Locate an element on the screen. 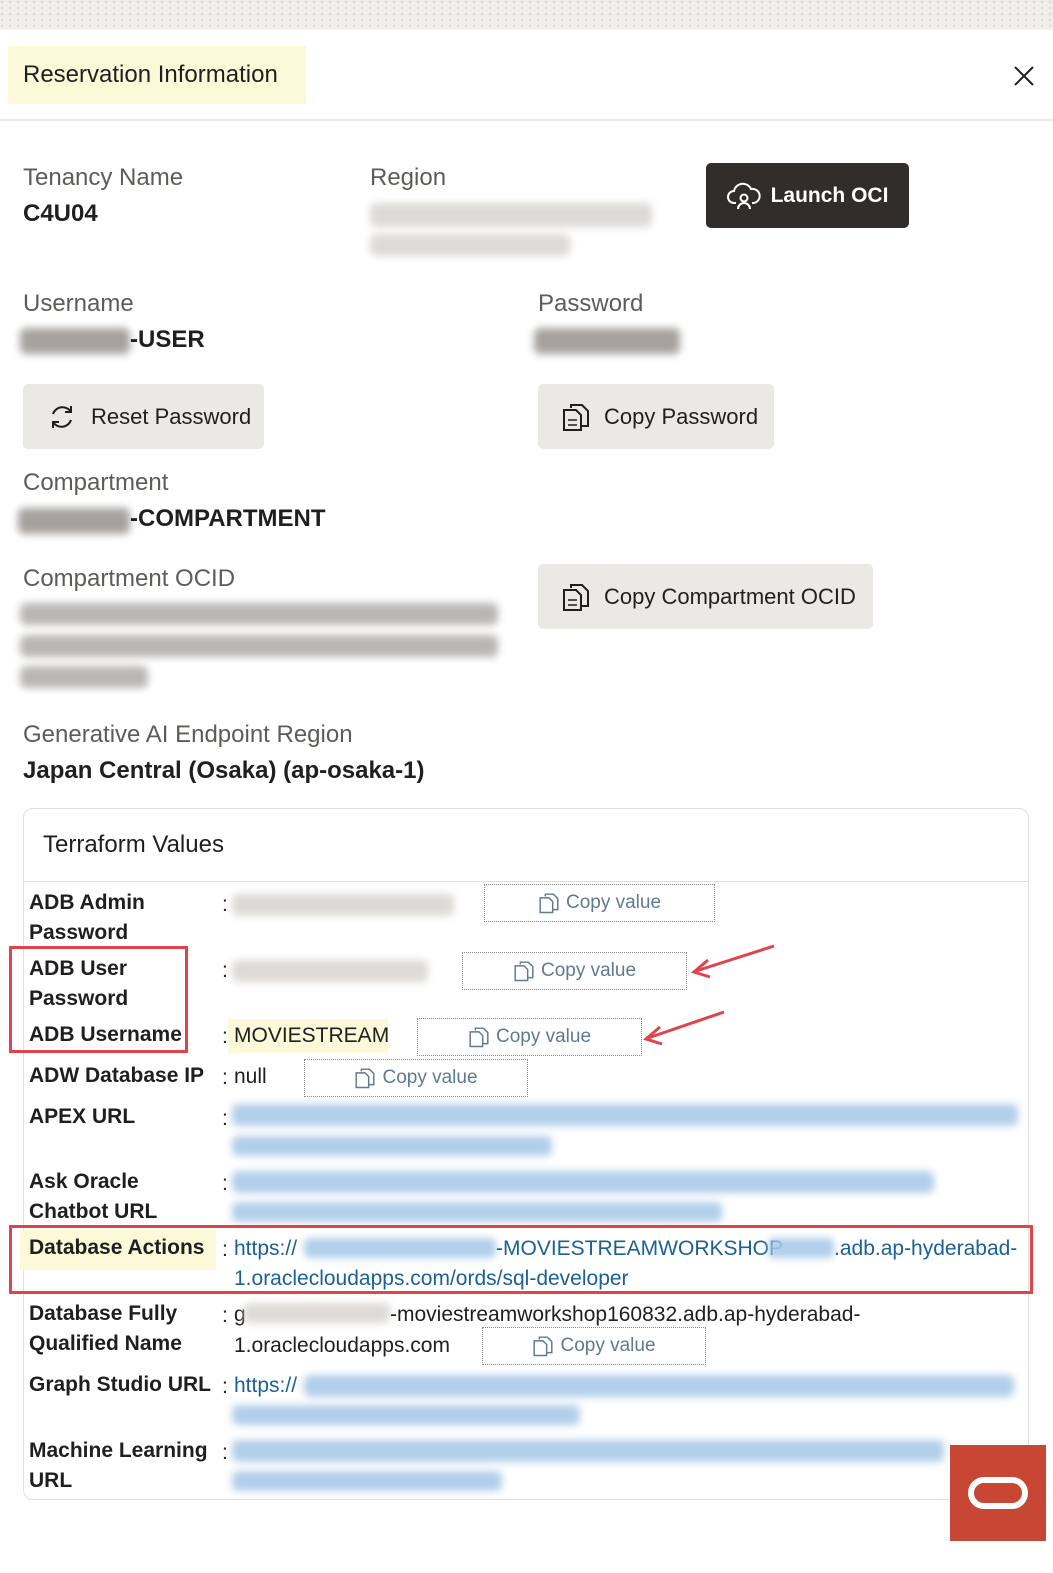 This screenshot has width=1053, height=1573. tf-label-adb-admin-password: ADB Admin Password is located at coordinates (87, 917).